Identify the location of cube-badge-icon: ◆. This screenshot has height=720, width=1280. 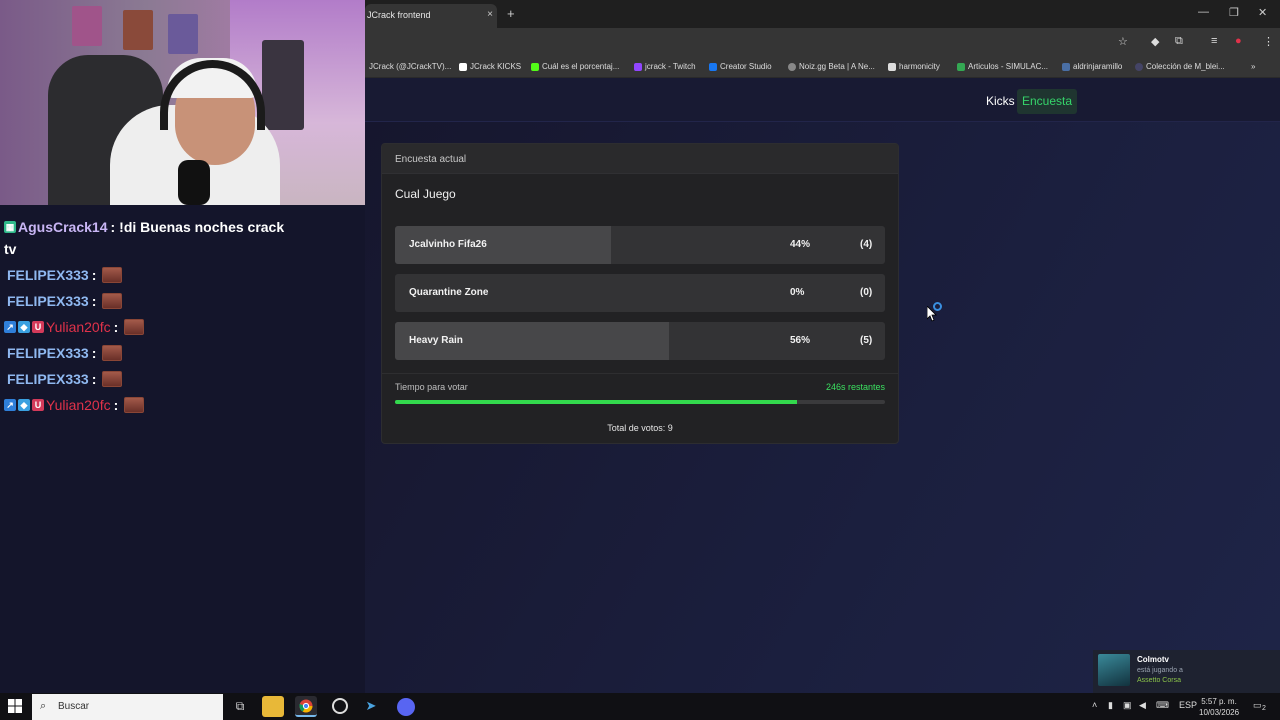
(24, 327).